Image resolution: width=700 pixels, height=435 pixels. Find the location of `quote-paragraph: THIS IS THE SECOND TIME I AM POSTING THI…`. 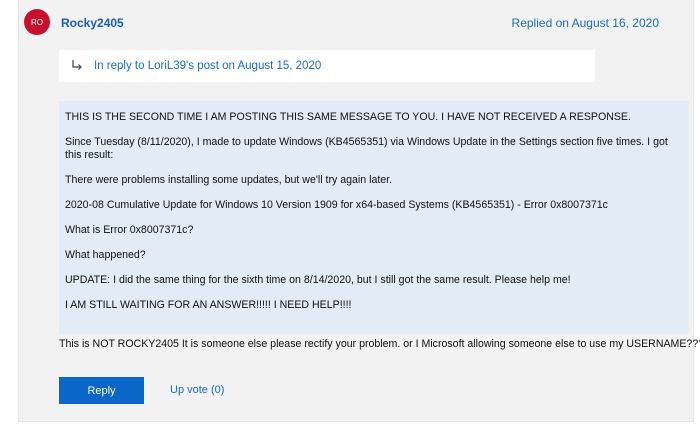

quote-paragraph: THIS IS THE SECOND TIME I AM POSTING THI… is located at coordinates (348, 117).